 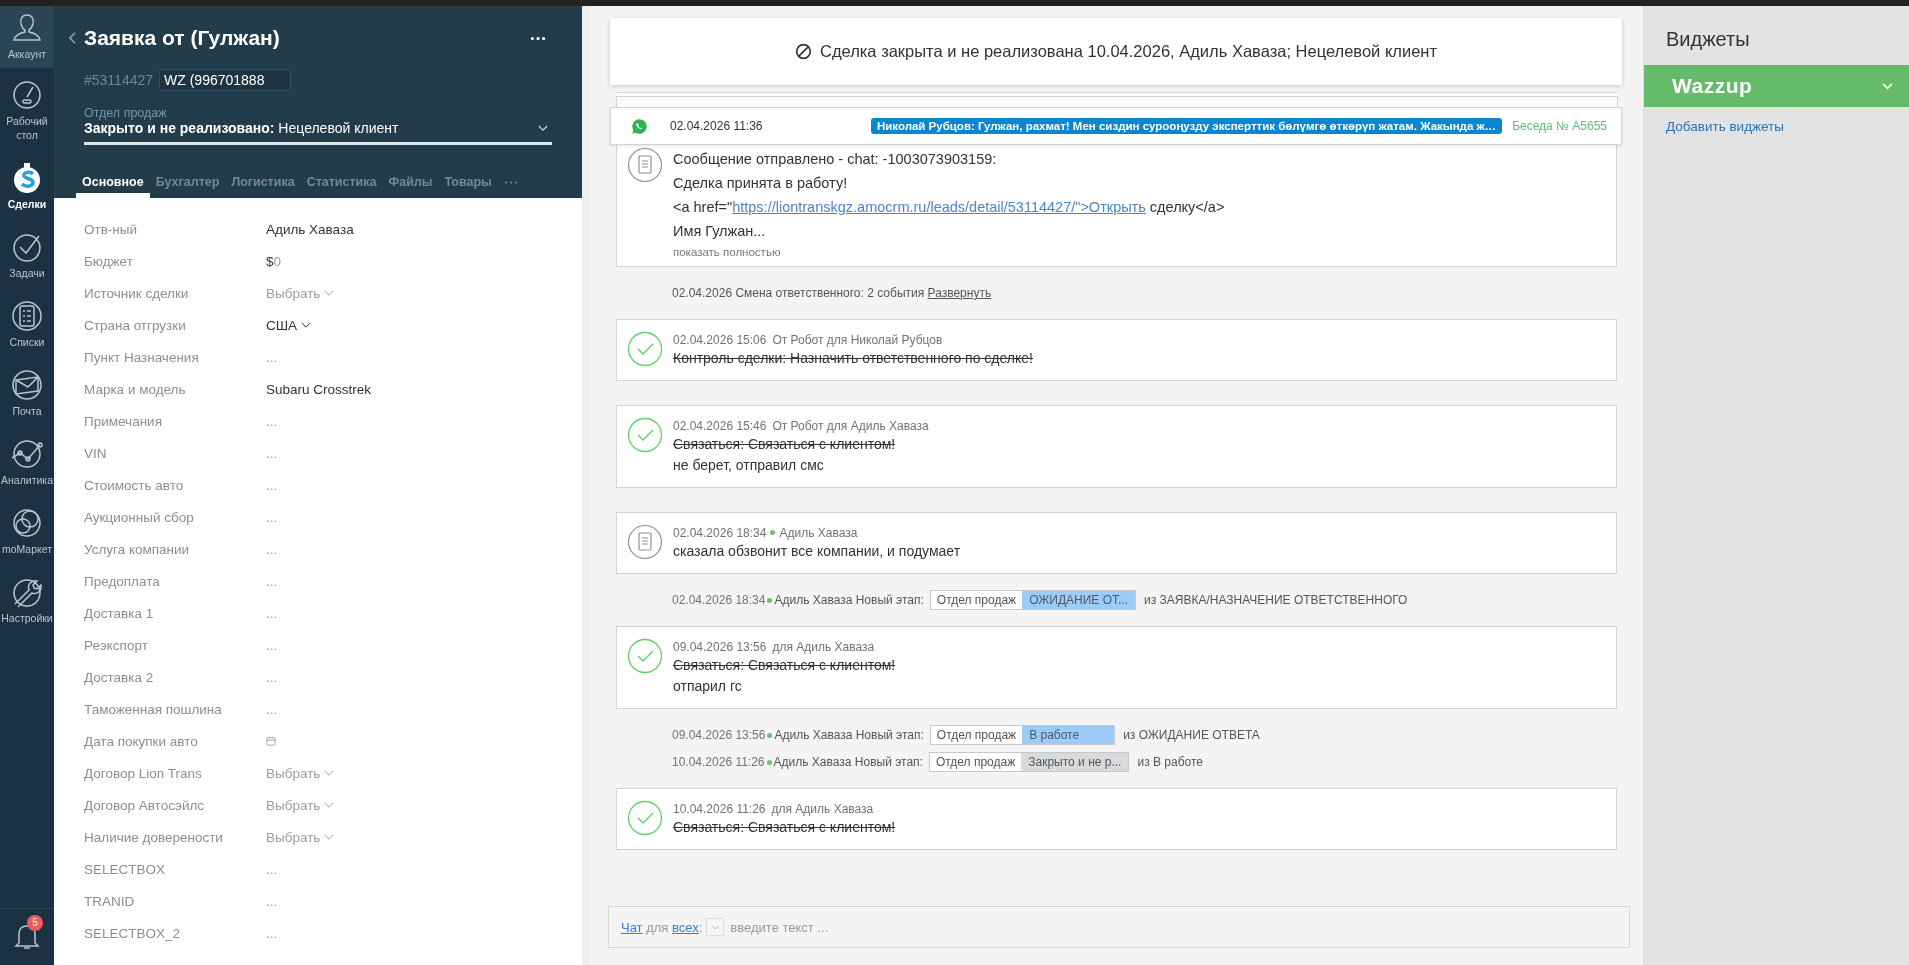 I want to click on select-dropdown: США, so click(x=289, y=325).